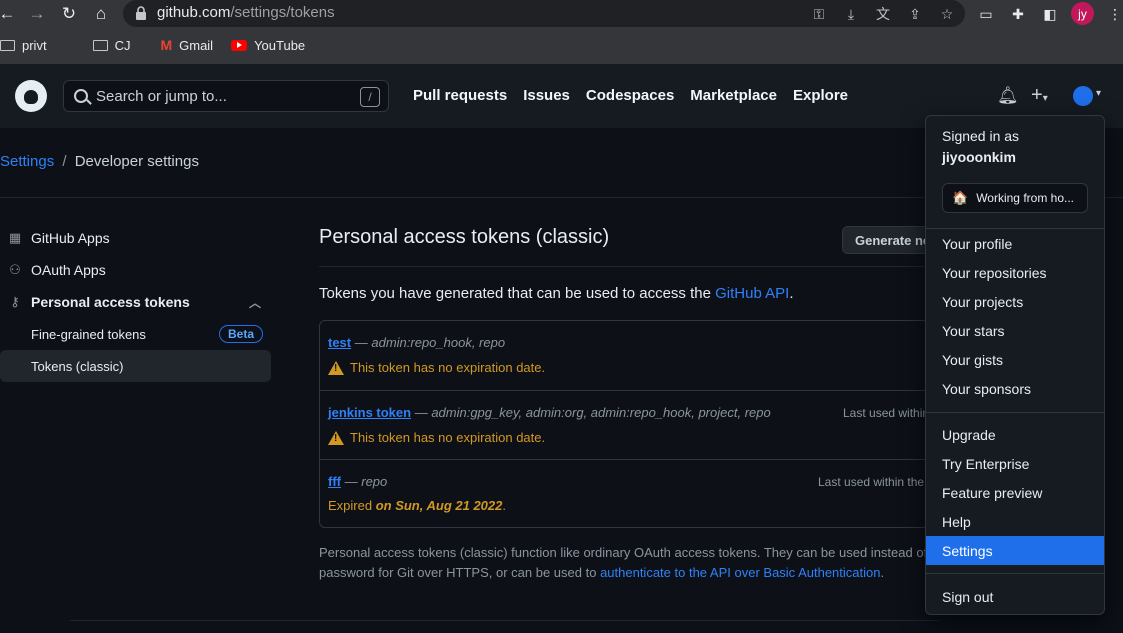  I want to click on token-name-link: fff, so click(334, 481).